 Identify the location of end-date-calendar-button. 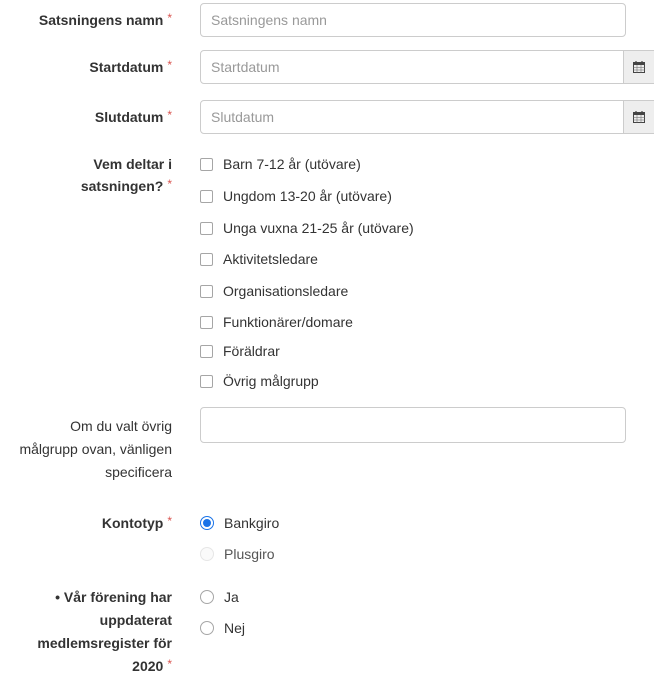
(639, 117).